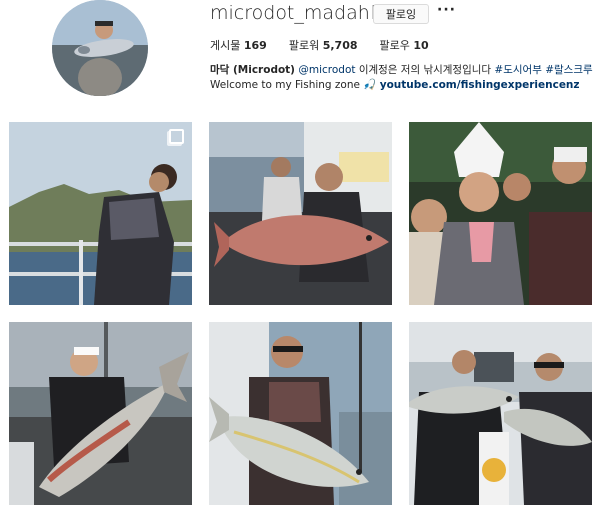 The width and height of the screenshot is (600, 512). What do you see at coordinates (425, 70) in the screenshot?
I see `bio-text: 이계정은 저의 낚시계정입니다` at bounding box center [425, 70].